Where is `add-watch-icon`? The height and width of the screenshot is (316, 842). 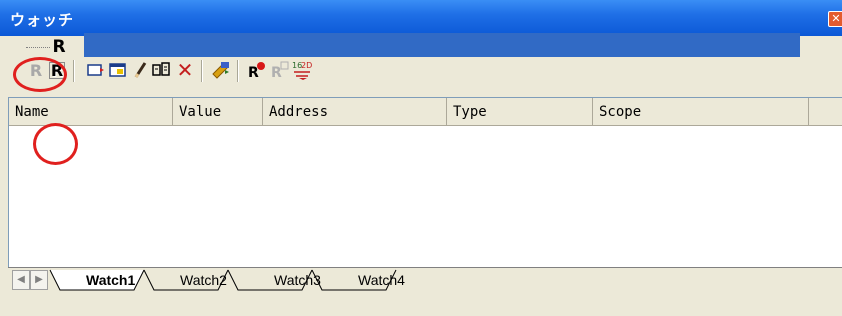
add-watch-icon is located at coordinates (96, 70).